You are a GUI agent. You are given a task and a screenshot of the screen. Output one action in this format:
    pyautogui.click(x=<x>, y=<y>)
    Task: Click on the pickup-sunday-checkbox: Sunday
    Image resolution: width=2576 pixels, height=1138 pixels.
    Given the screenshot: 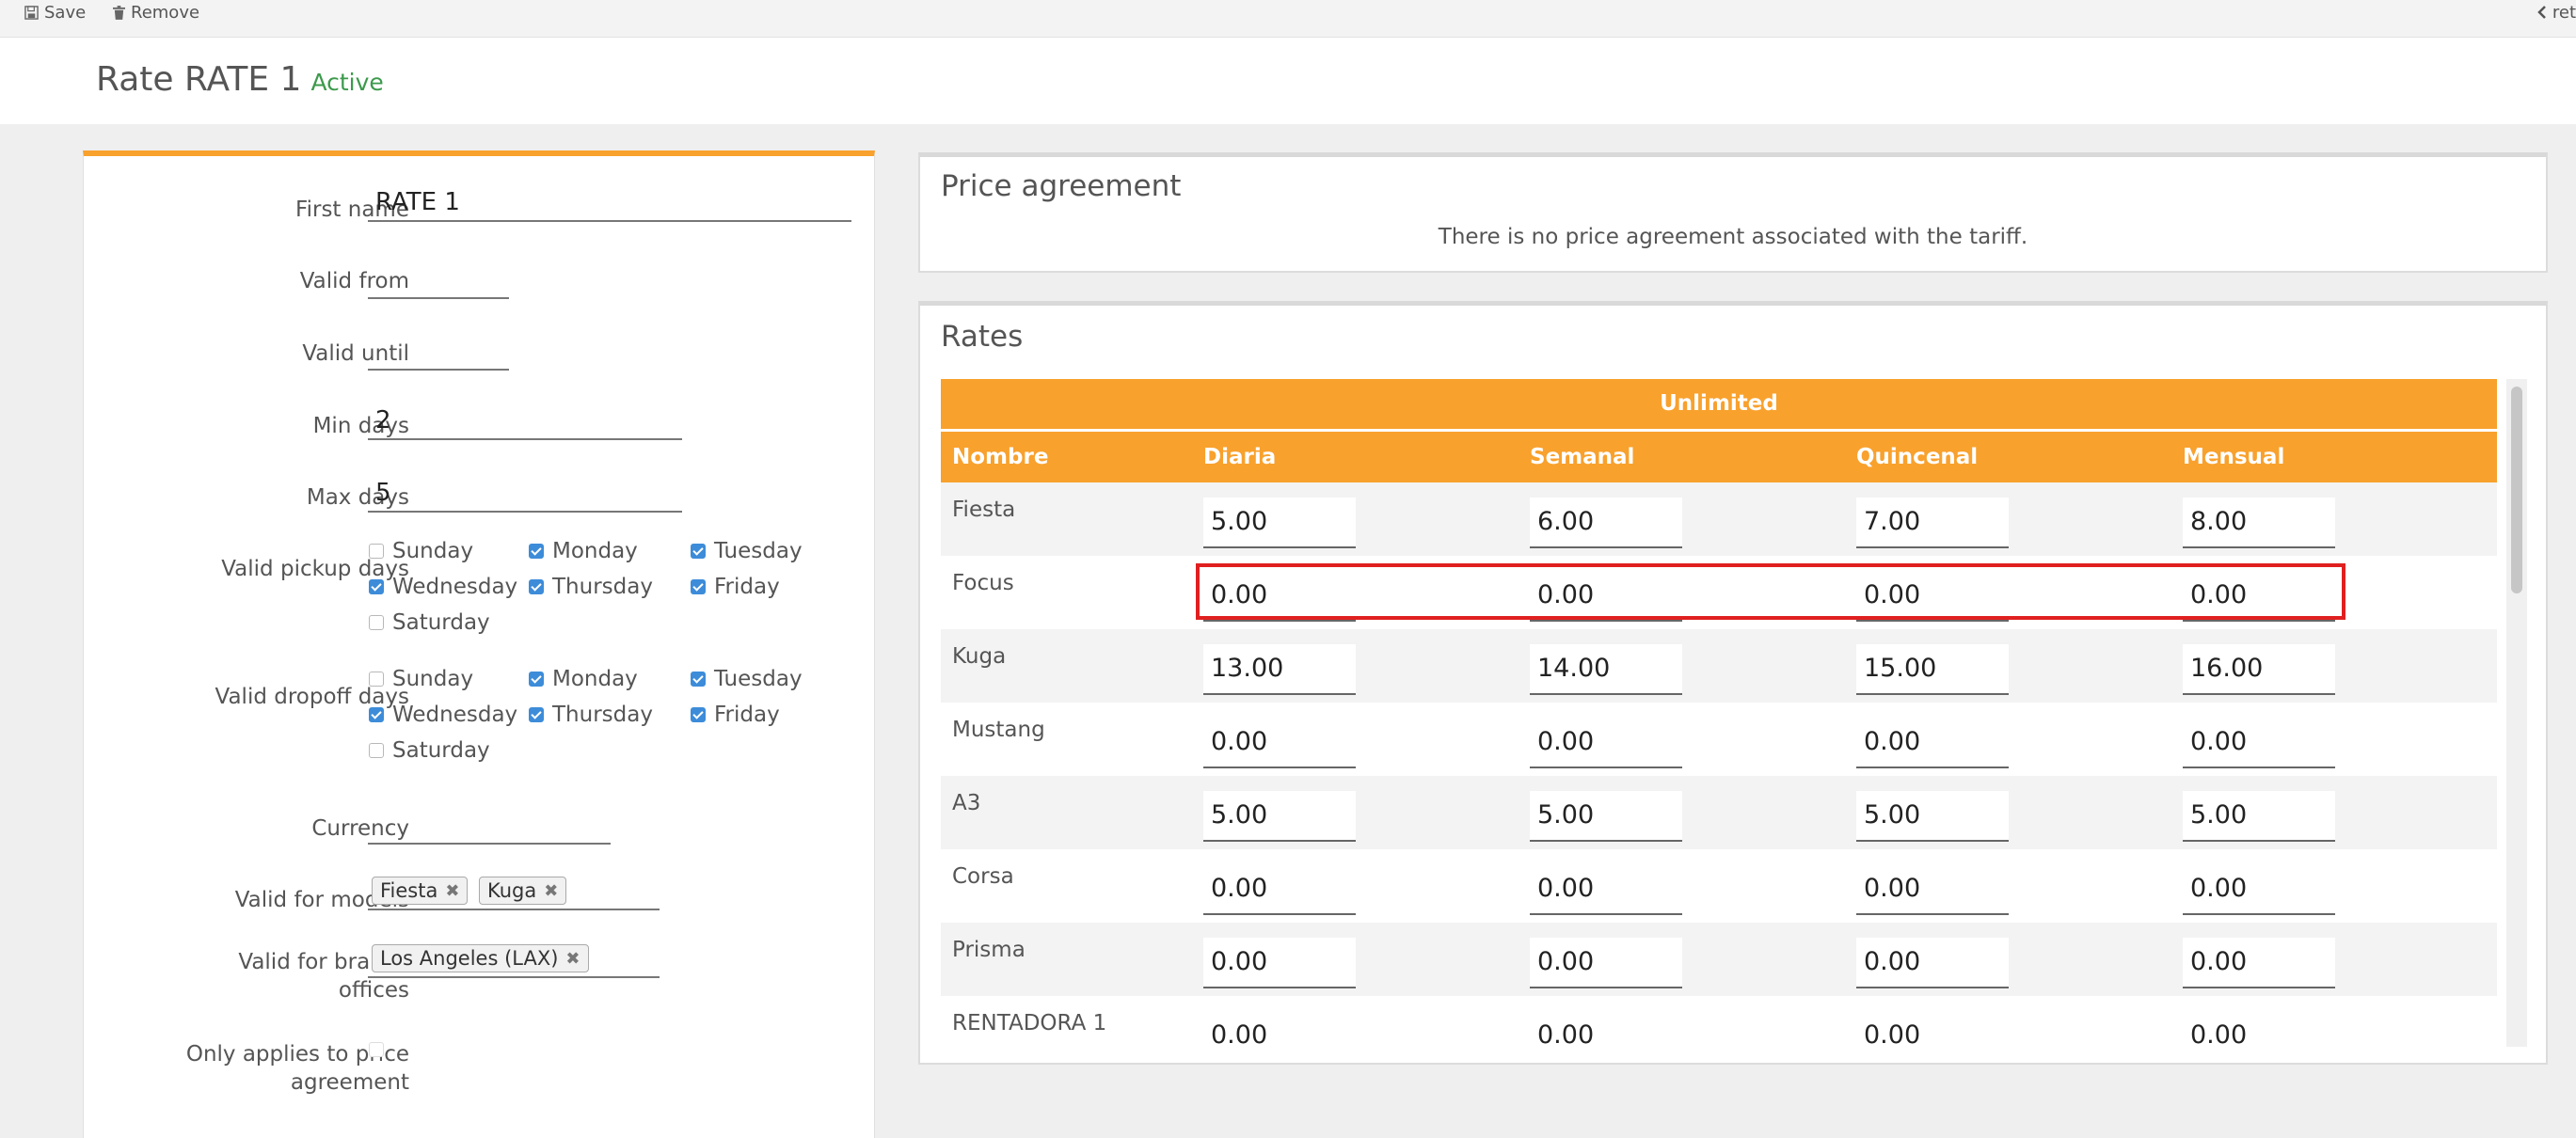 What is the action you would take?
    pyautogui.click(x=421, y=551)
    